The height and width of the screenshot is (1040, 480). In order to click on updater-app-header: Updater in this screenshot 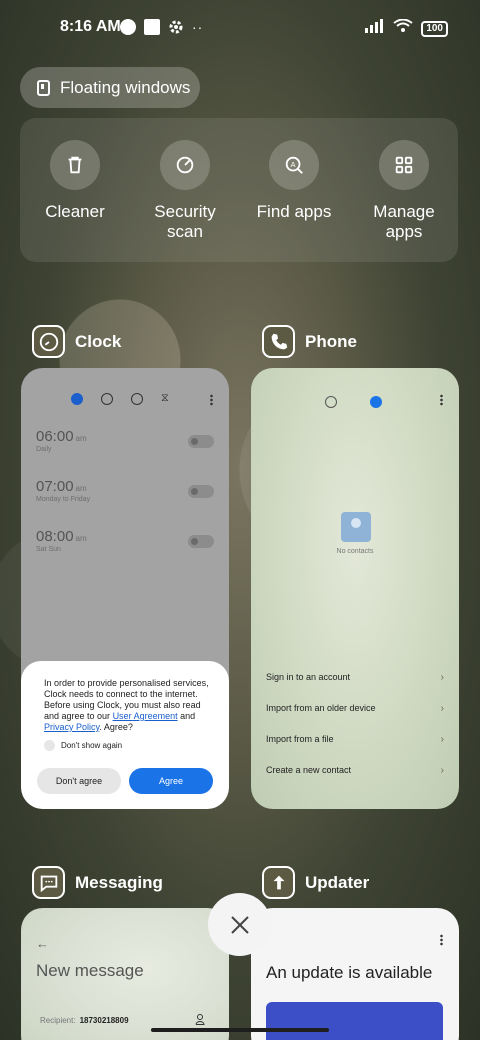, I will do `click(315, 882)`.